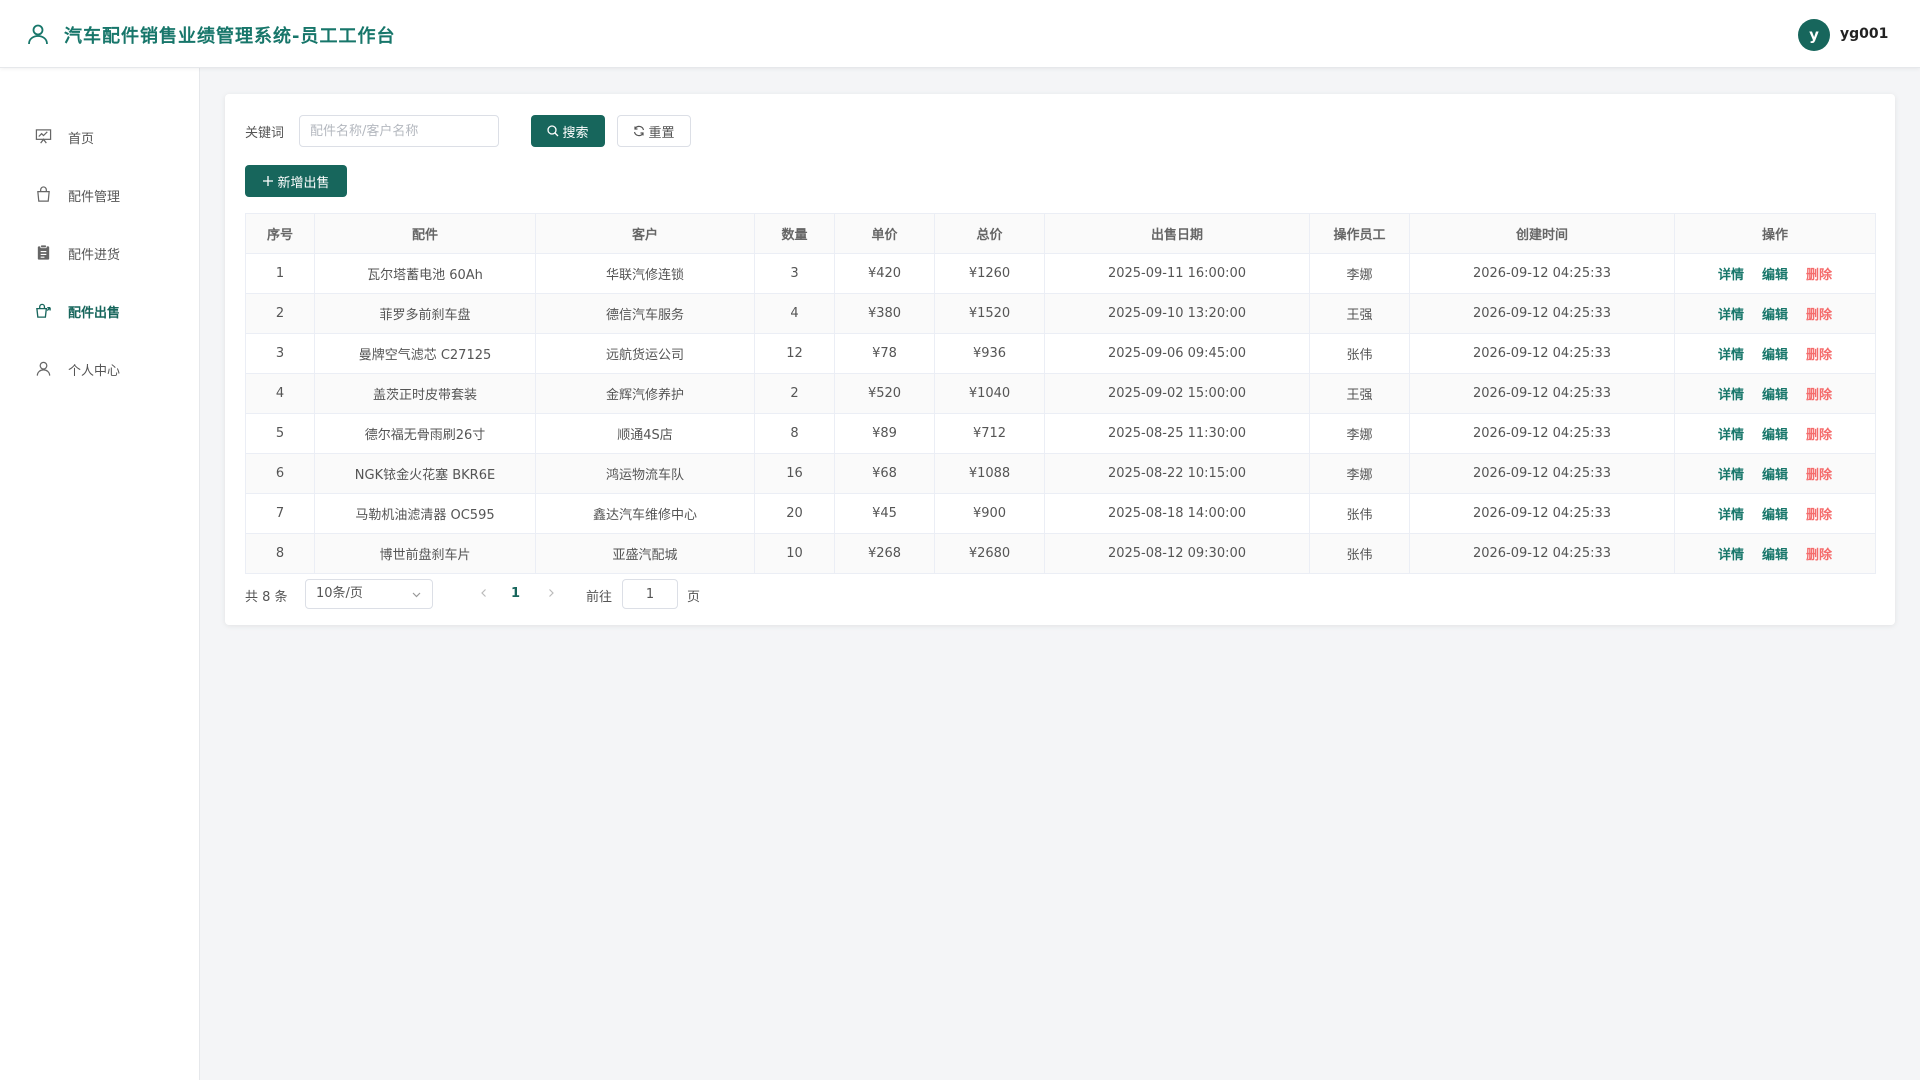  What do you see at coordinates (884, 313) in the screenshot?
I see `table-cell: ¥380` at bounding box center [884, 313].